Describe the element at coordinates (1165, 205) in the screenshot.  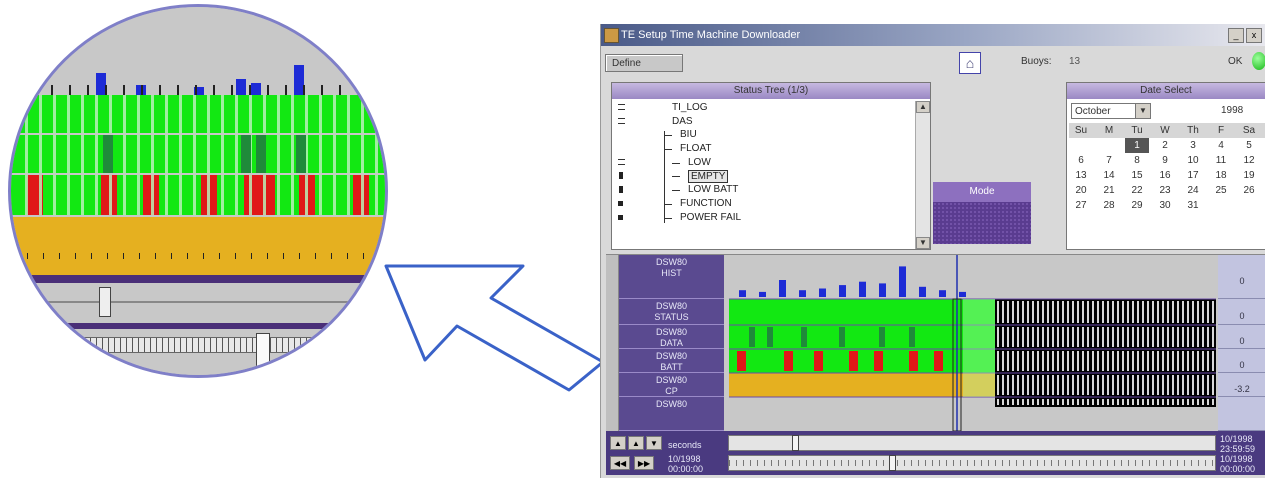
I see `calendar-day: 30` at that location.